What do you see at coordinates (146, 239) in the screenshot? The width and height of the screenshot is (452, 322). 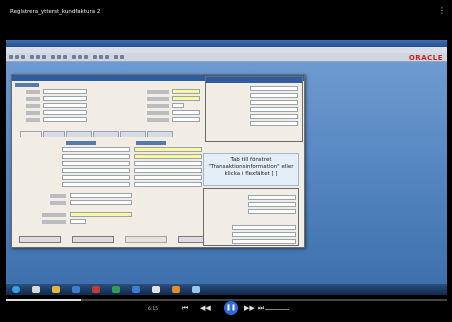 I see `form-button-disabled` at bounding box center [146, 239].